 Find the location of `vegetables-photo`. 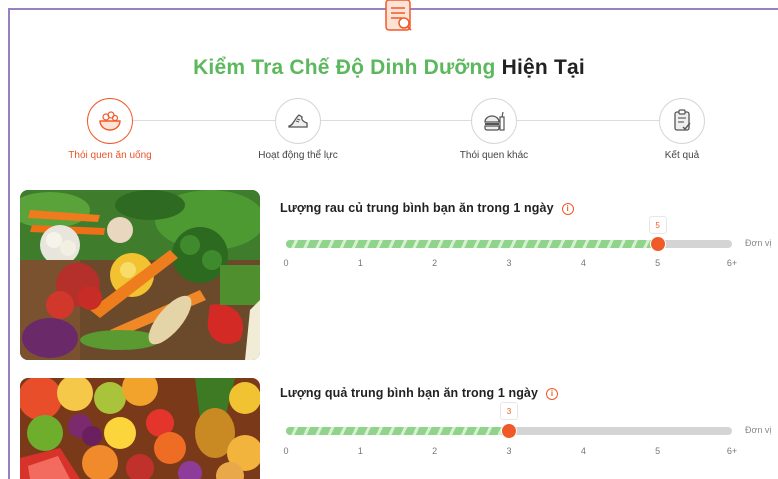

vegetables-photo is located at coordinates (140, 275).